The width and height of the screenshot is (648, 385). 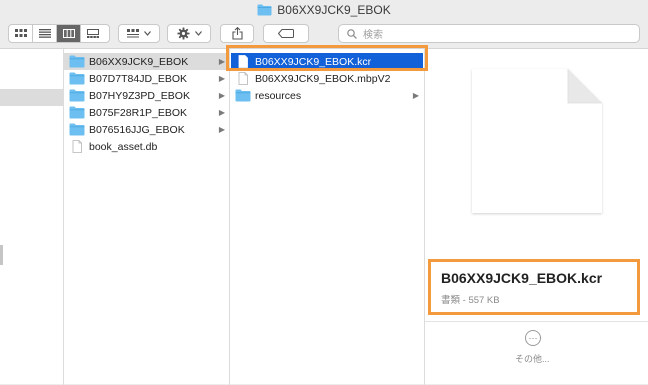 What do you see at coordinates (534, 287) in the screenshot?
I see `file-info-highlight: B06XX9JCK9_EBOK.kcr 書類 - 557 KB` at bounding box center [534, 287].